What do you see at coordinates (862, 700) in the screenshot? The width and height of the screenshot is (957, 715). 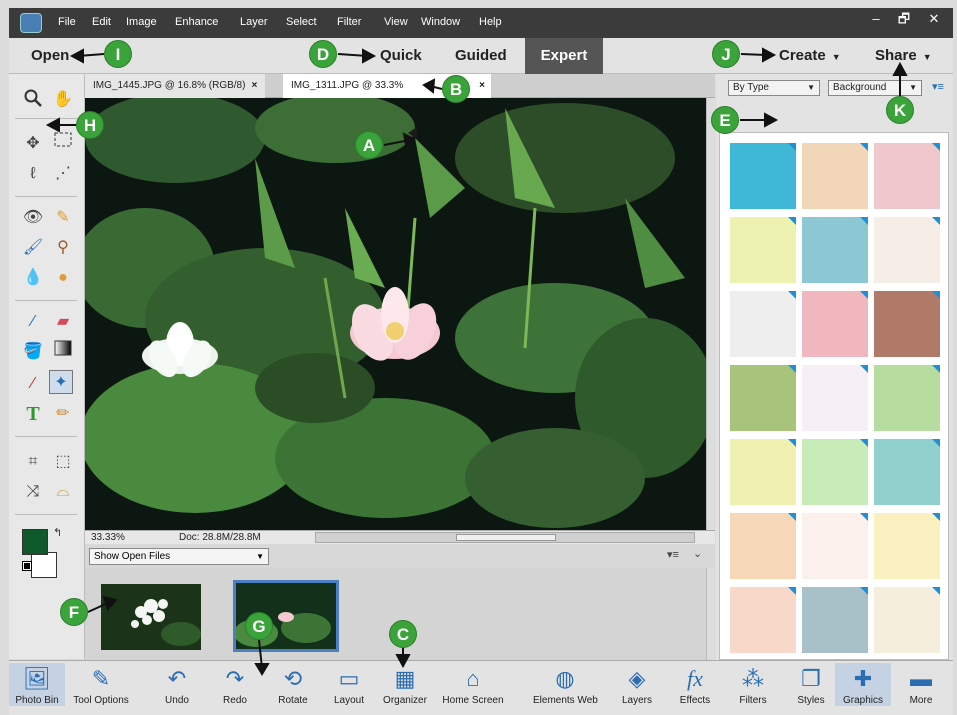 I see `graphics-label: Graphics` at bounding box center [862, 700].